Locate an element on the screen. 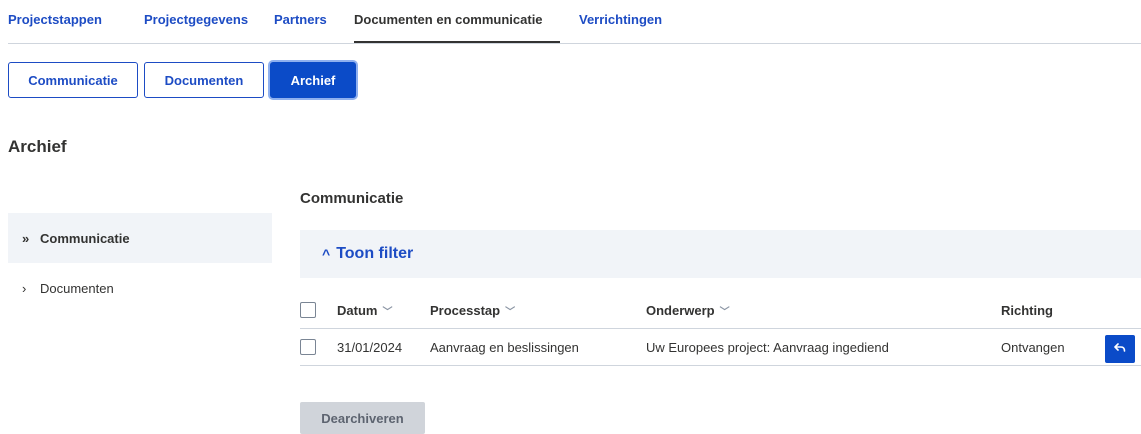  chevron-right-icon: › is located at coordinates (24, 288).